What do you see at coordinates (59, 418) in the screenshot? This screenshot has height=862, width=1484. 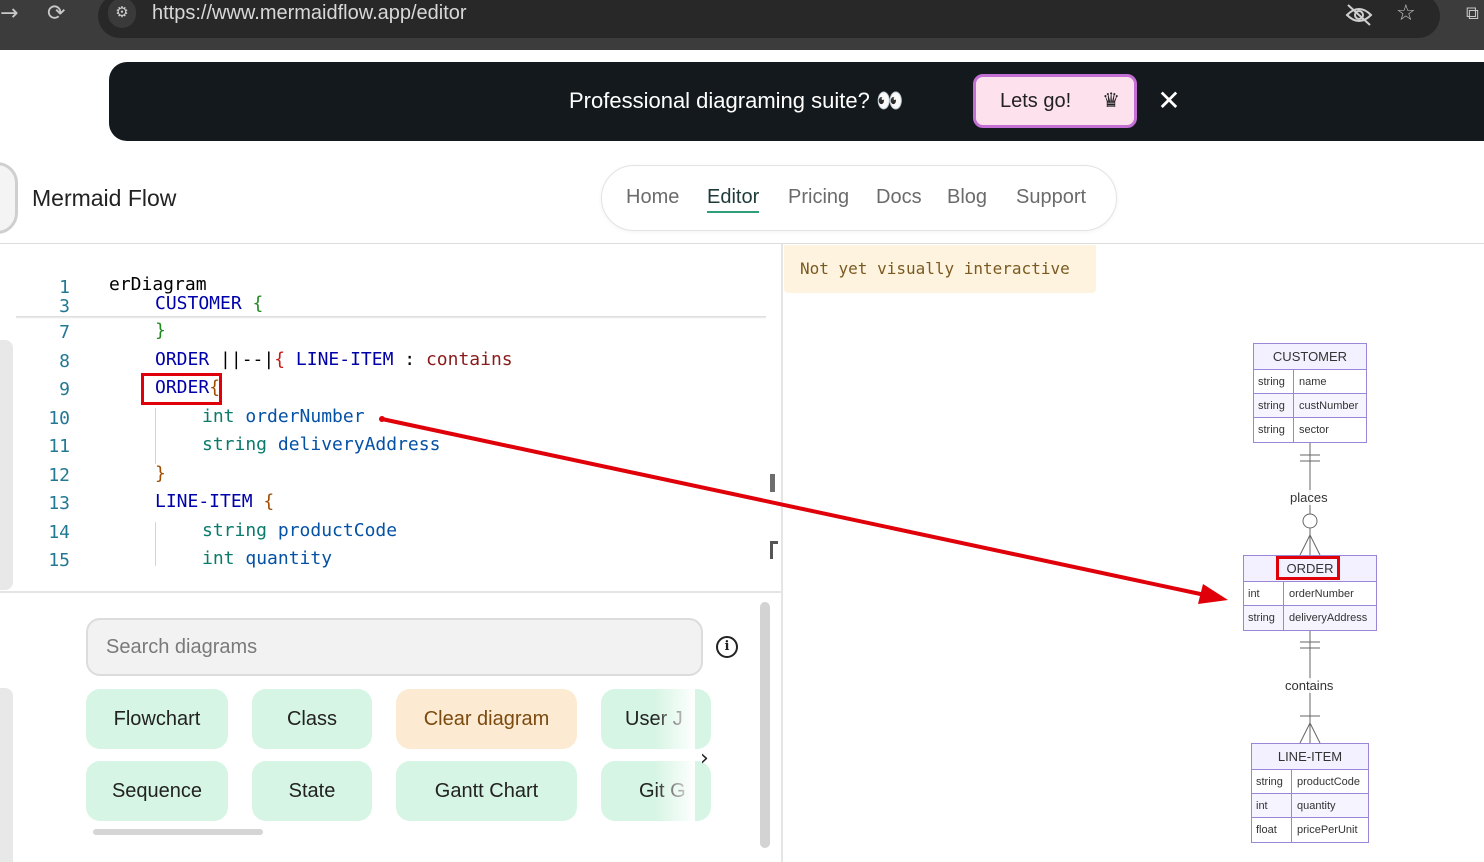 I see `line-number: 10` at bounding box center [59, 418].